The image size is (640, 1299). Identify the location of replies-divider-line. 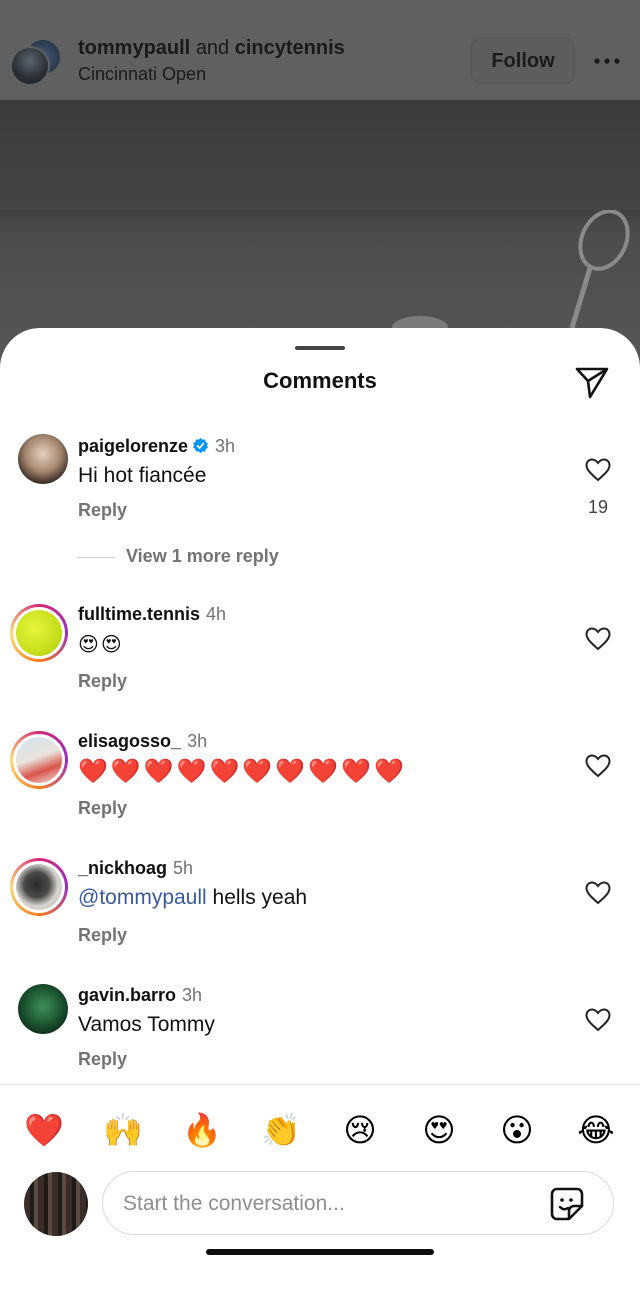
(96, 557).